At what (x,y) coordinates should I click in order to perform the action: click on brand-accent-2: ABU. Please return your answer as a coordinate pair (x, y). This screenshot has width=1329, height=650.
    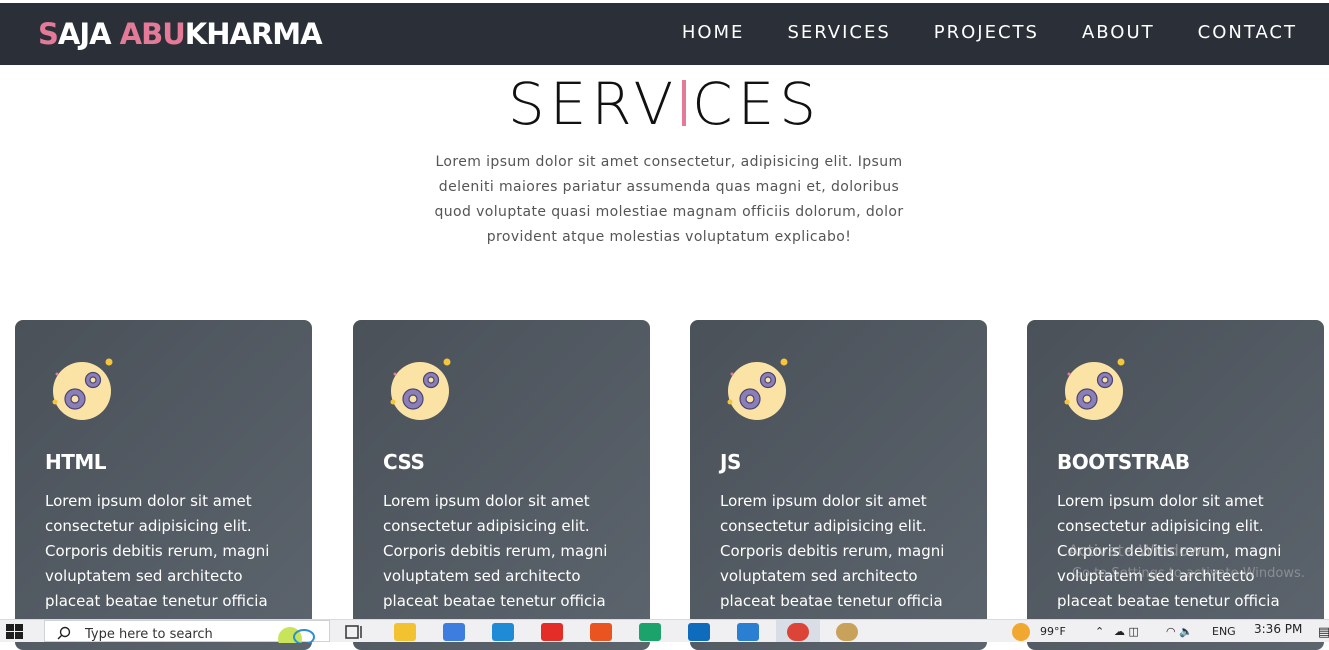
    Looking at the image, I should click on (152, 34).